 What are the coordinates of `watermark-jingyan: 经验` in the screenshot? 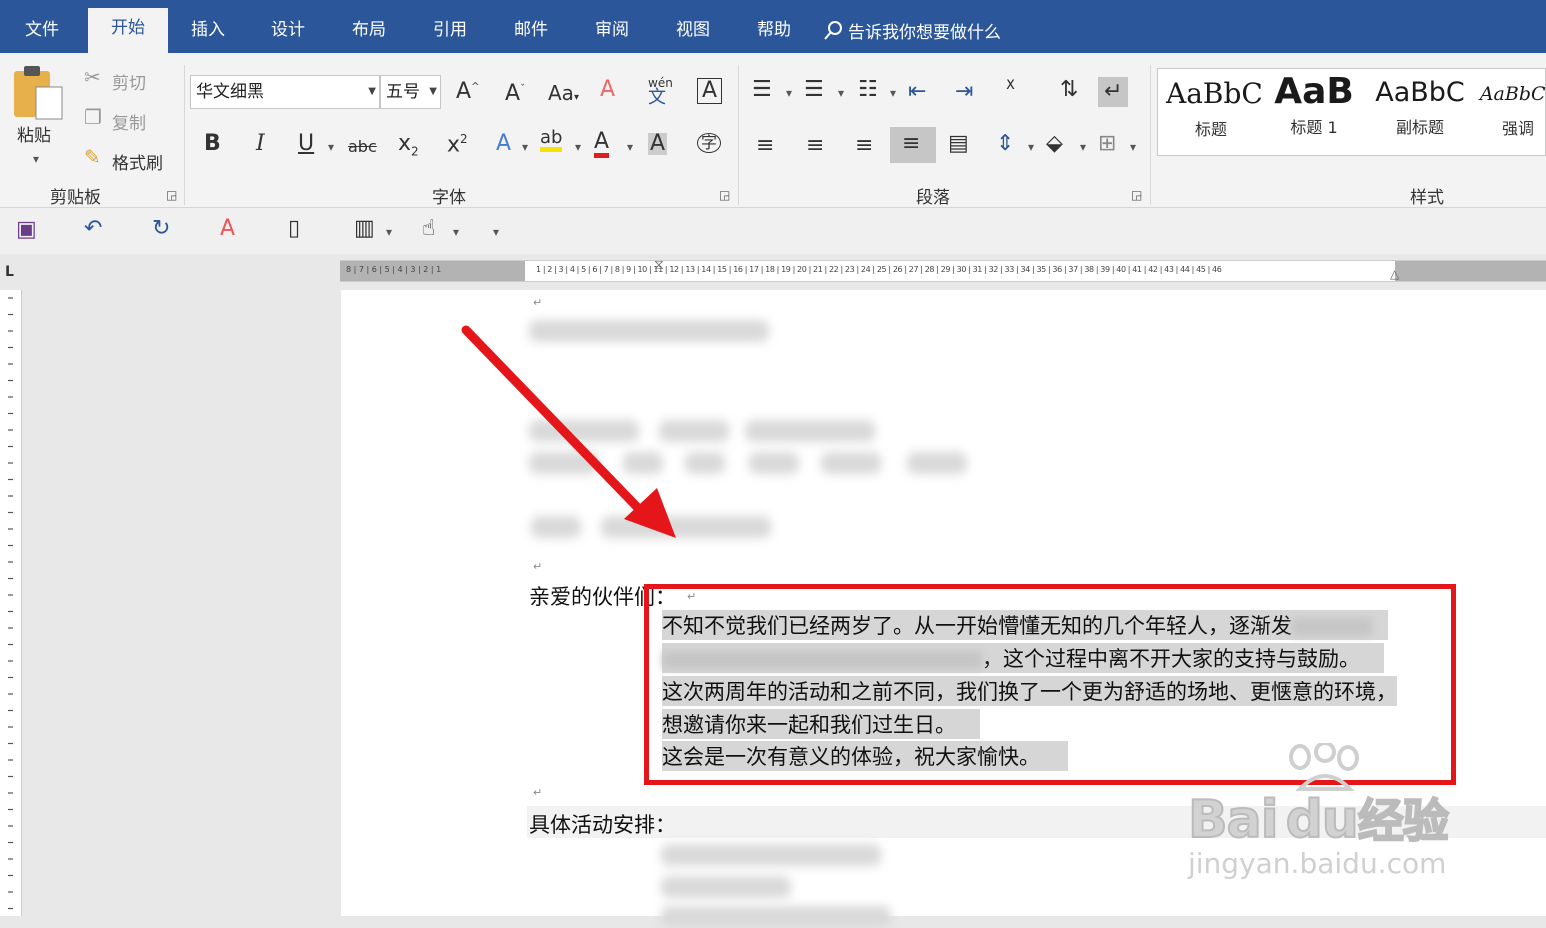 It's located at (1403, 821).